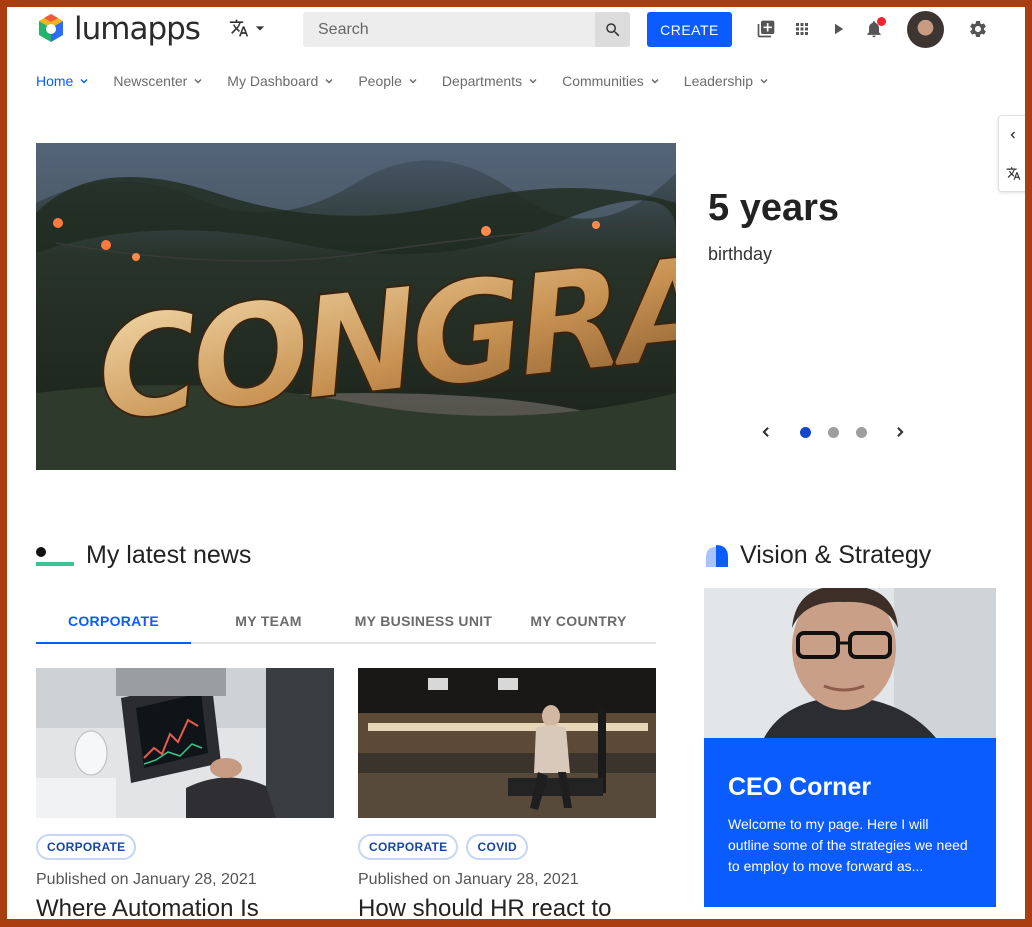  I want to click on news-header: My latest news, so click(143, 555).